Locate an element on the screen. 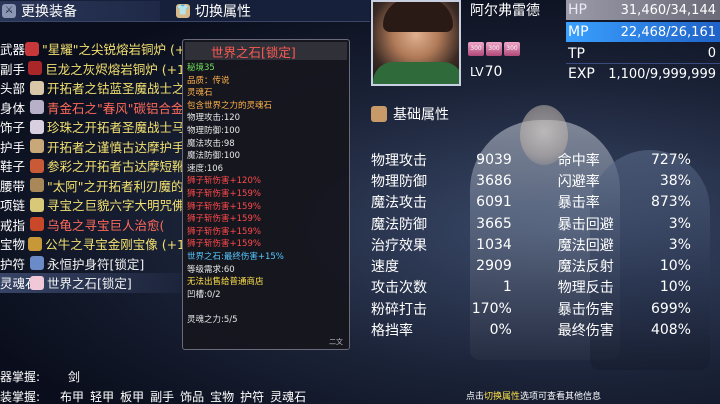  stat-value: 0% is located at coordinates (500, 330).